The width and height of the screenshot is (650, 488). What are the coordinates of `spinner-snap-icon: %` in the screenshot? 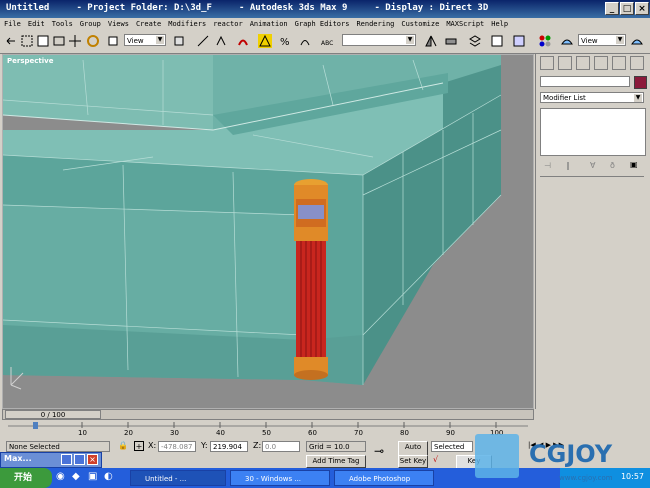 It's located at (285, 41).